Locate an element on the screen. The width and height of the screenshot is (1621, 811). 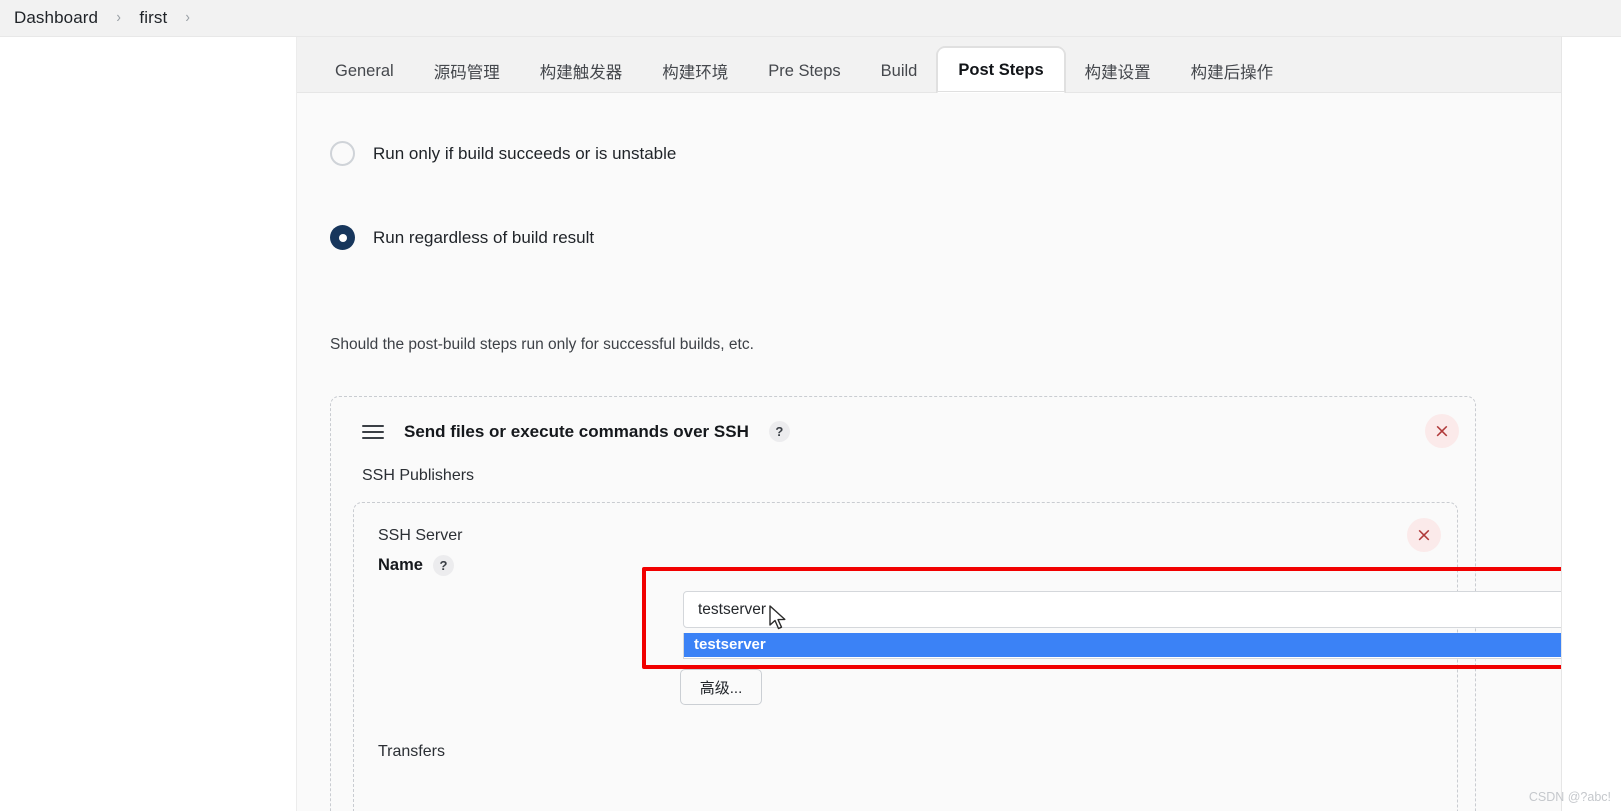
breadcrumb-item-dashboard: Dashboard is located at coordinates (56, 18).